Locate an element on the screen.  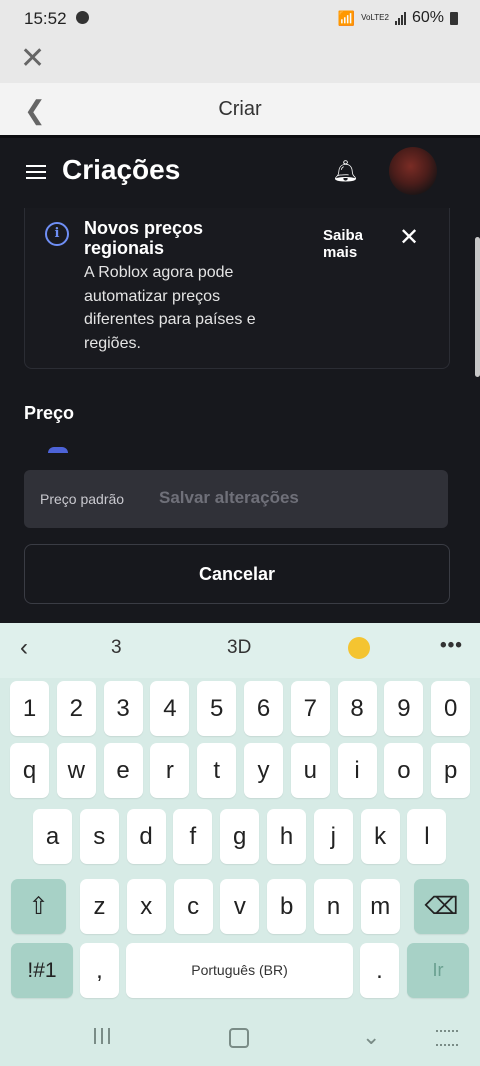
more-icon: ••• is located at coordinates (451, 646).